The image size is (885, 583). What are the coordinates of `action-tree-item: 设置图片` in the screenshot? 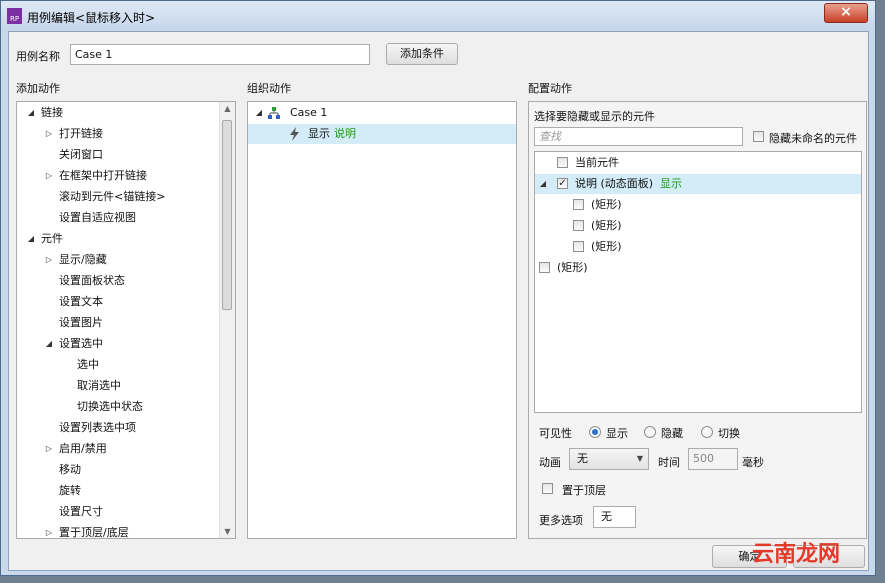 It's located at (119, 323).